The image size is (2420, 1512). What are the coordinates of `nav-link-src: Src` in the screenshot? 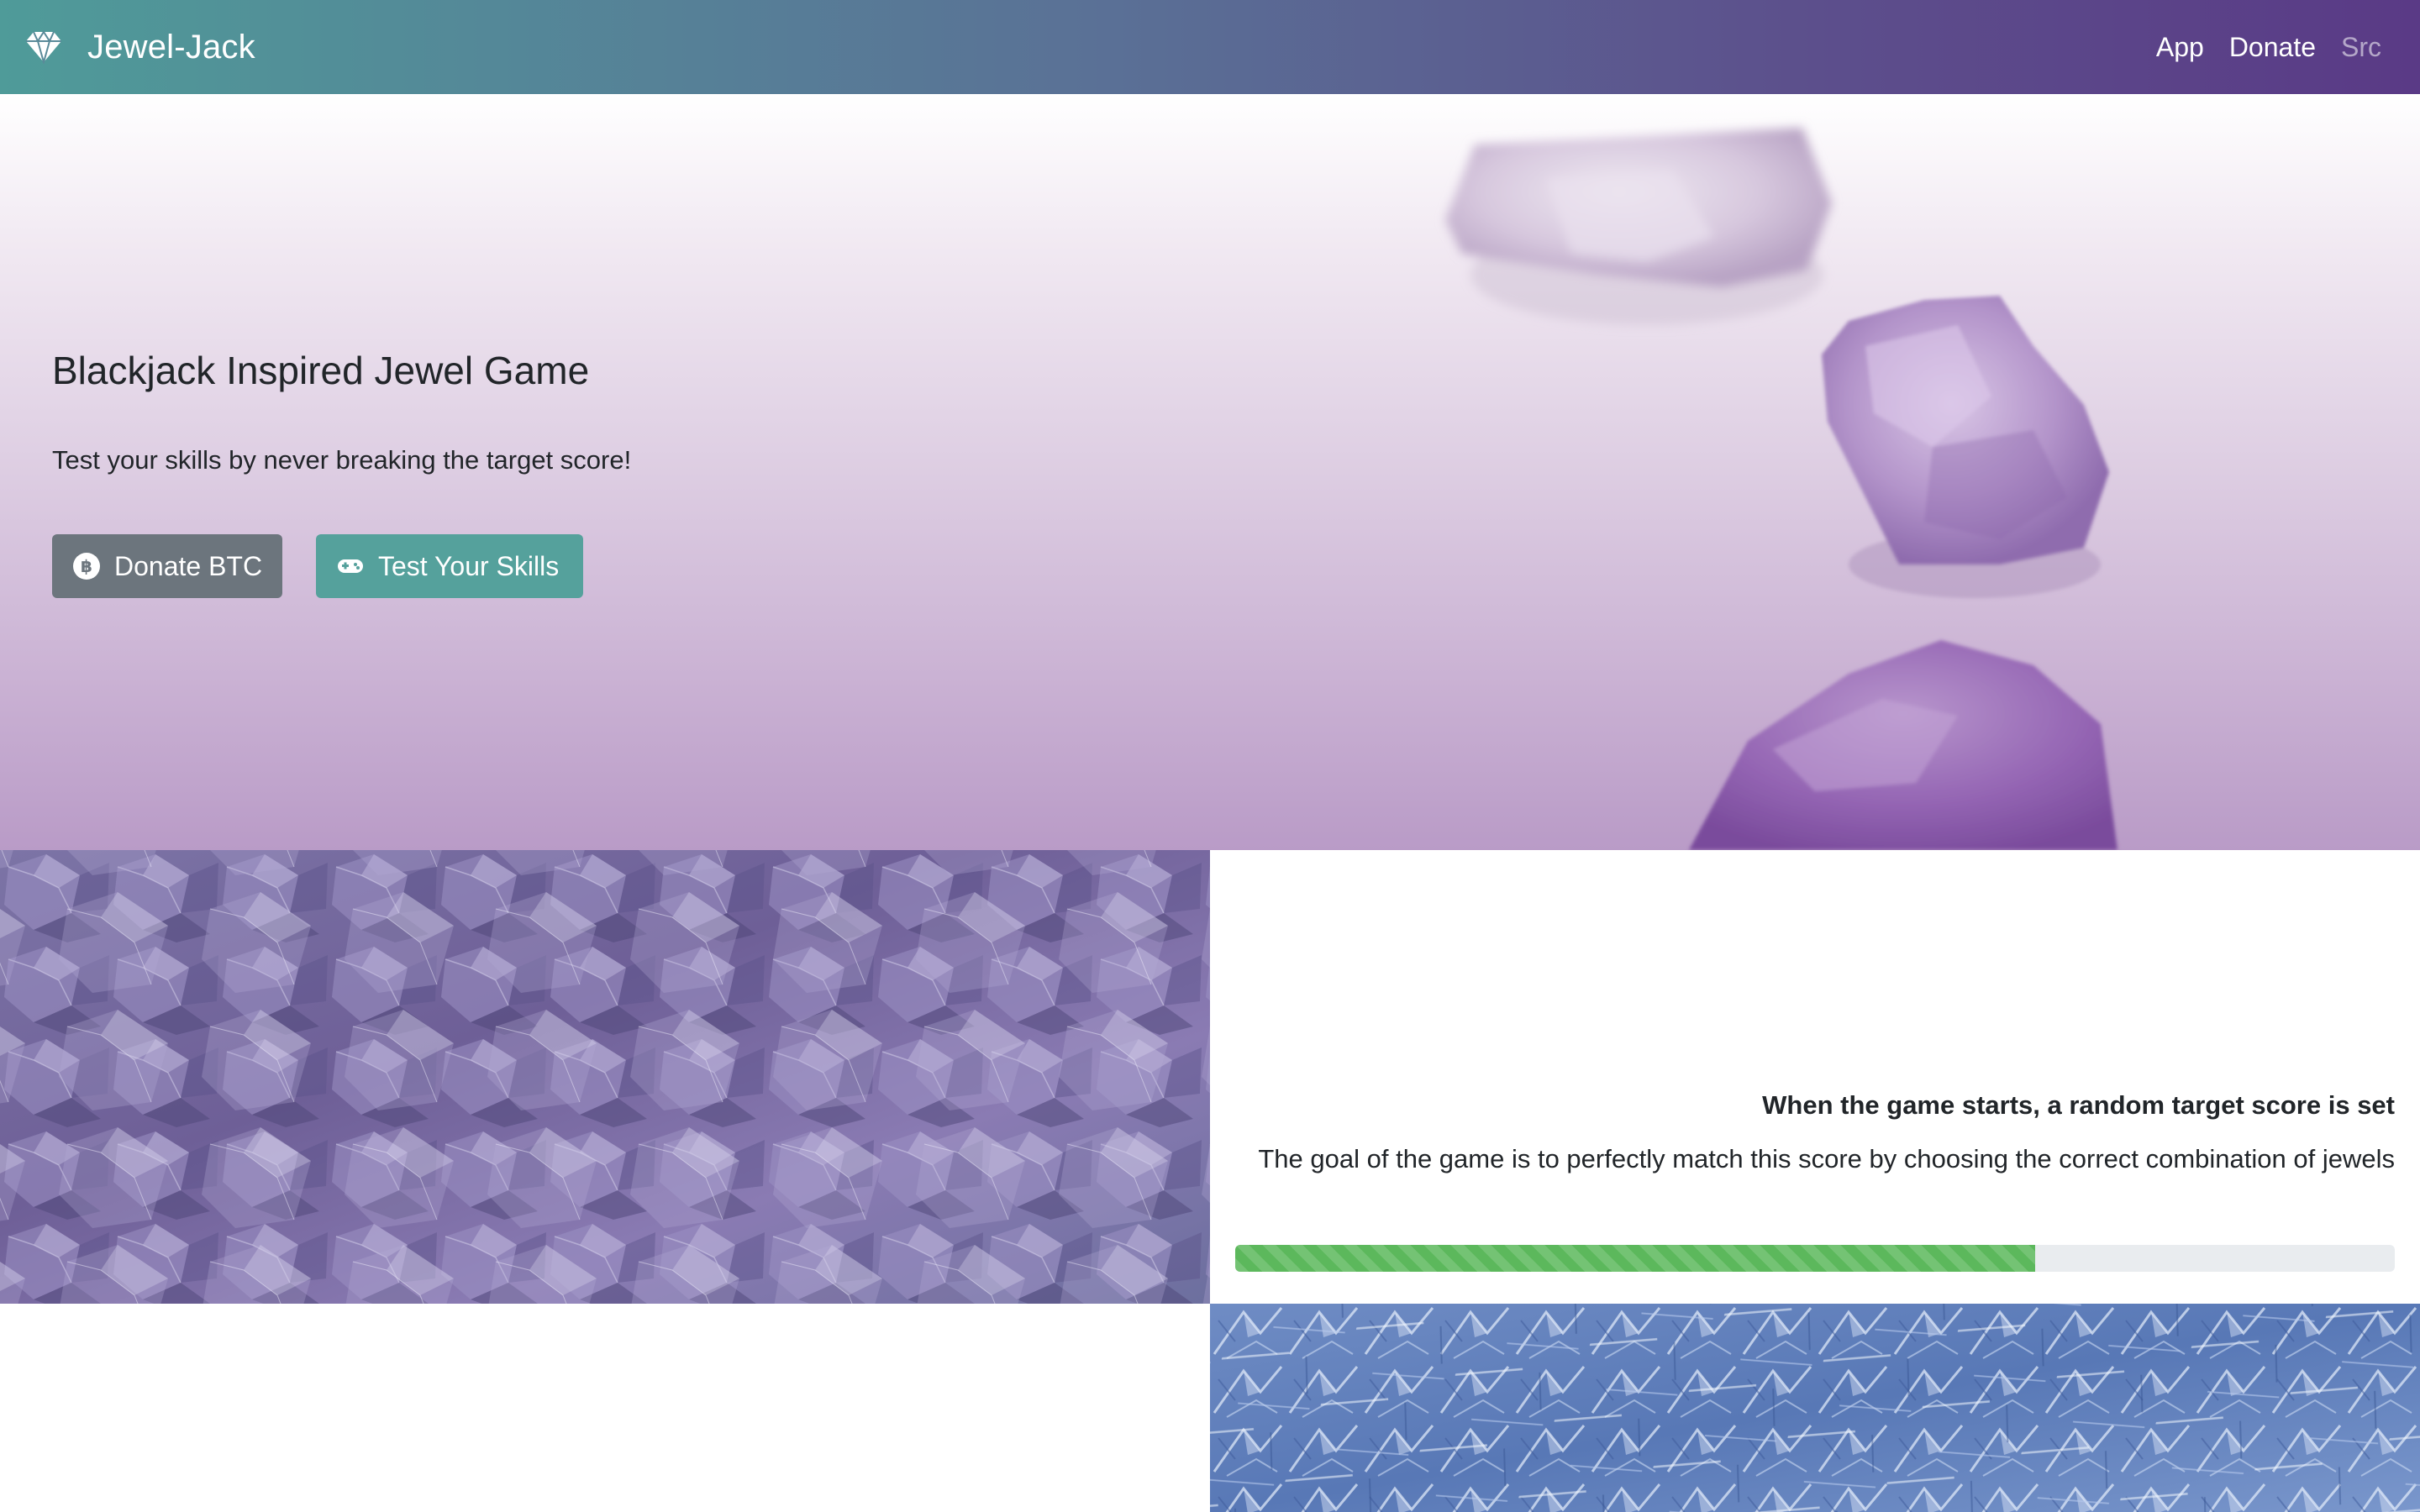 It's located at (2361, 47).